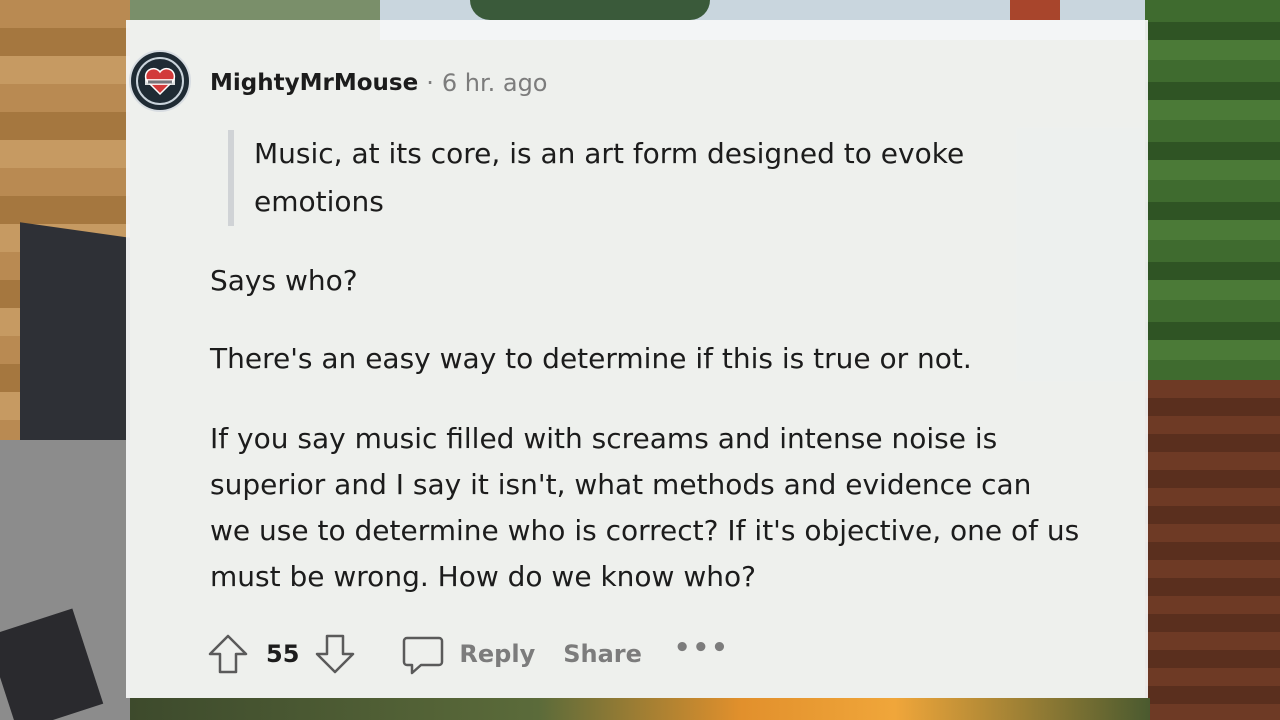  What do you see at coordinates (640, 709) in the screenshot?
I see `background-ground` at bounding box center [640, 709].